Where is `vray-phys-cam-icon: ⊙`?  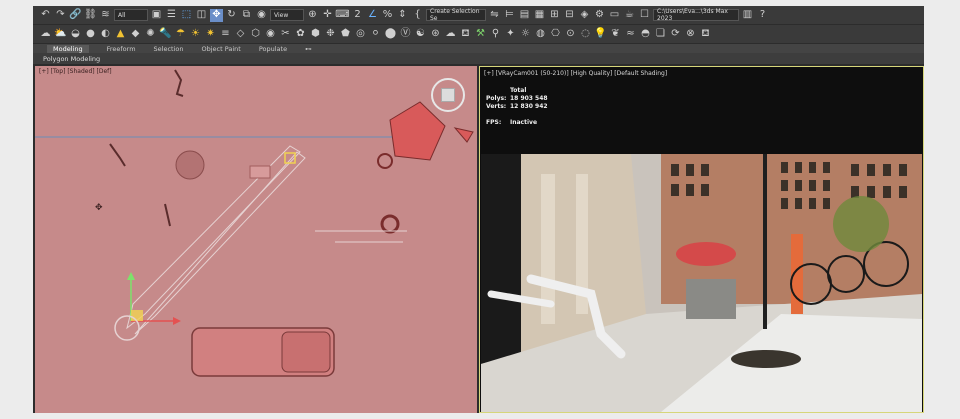 vray-phys-cam-icon: ⊙ is located at coordinates (570, 34).